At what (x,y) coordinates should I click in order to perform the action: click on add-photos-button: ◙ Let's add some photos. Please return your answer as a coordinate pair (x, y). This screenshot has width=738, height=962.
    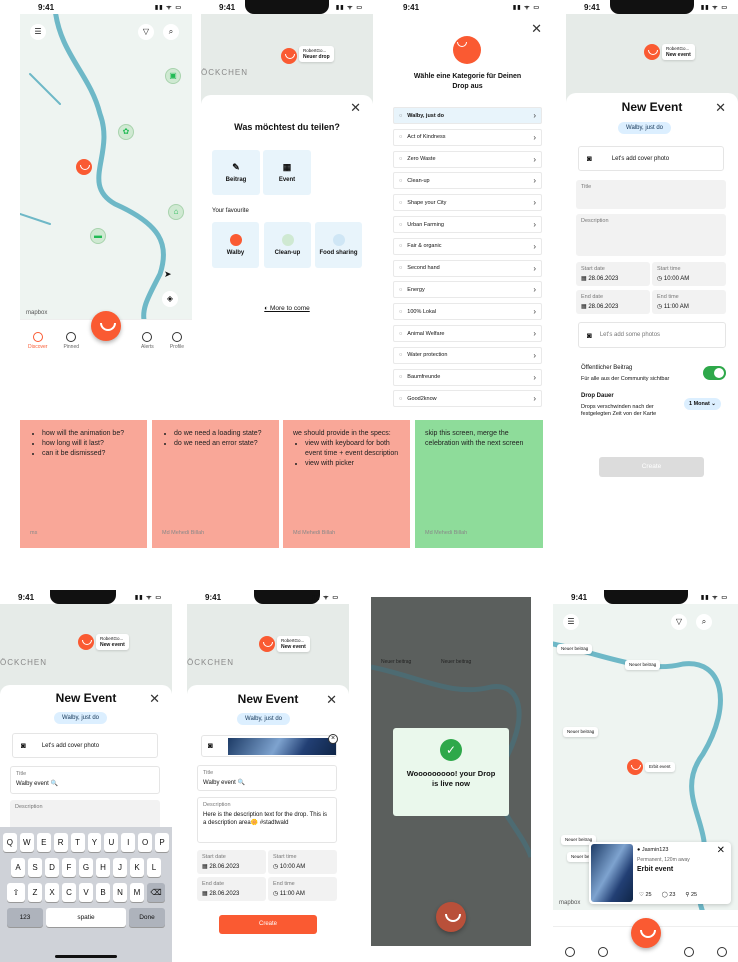
    Looking at the image, I should click on (652, 335).